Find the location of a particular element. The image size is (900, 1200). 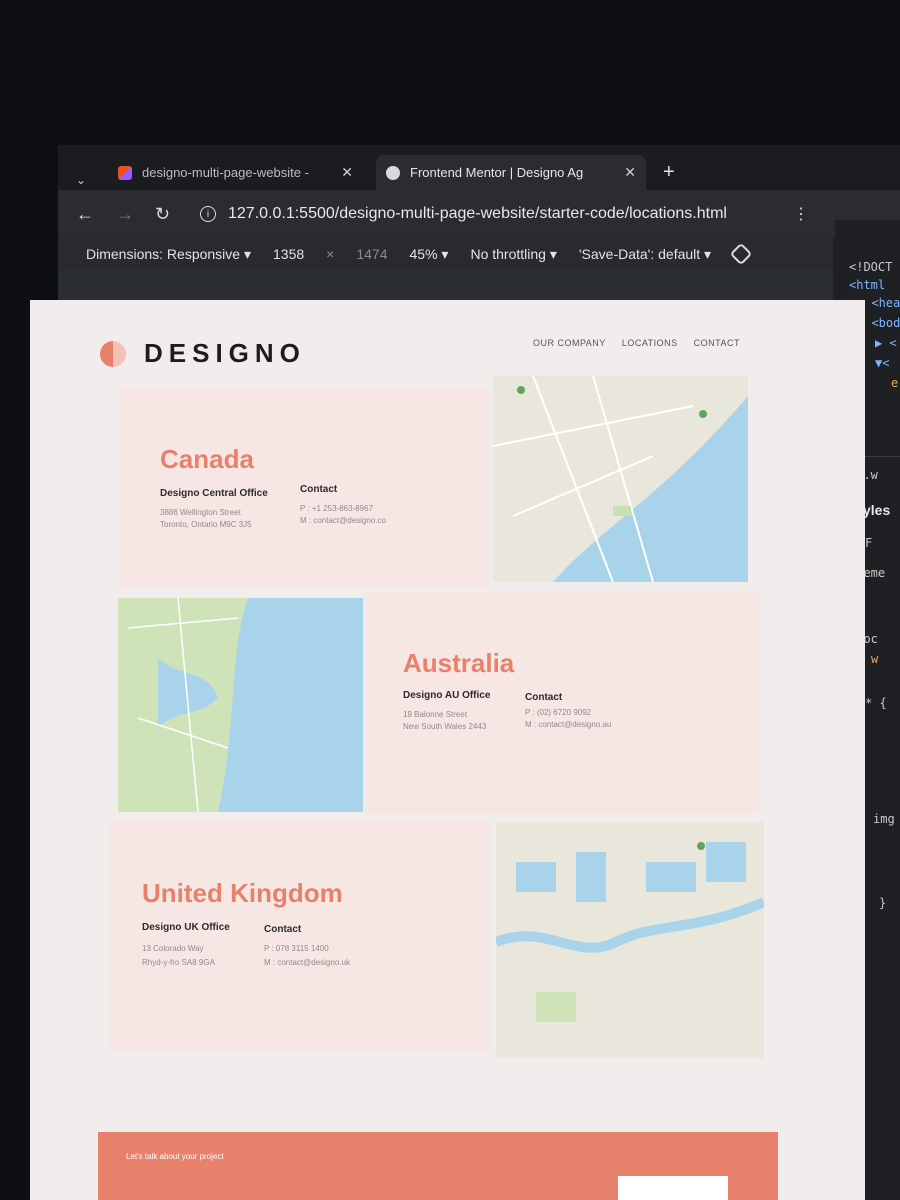

dom-line: e is located at coordinates (894, 383).